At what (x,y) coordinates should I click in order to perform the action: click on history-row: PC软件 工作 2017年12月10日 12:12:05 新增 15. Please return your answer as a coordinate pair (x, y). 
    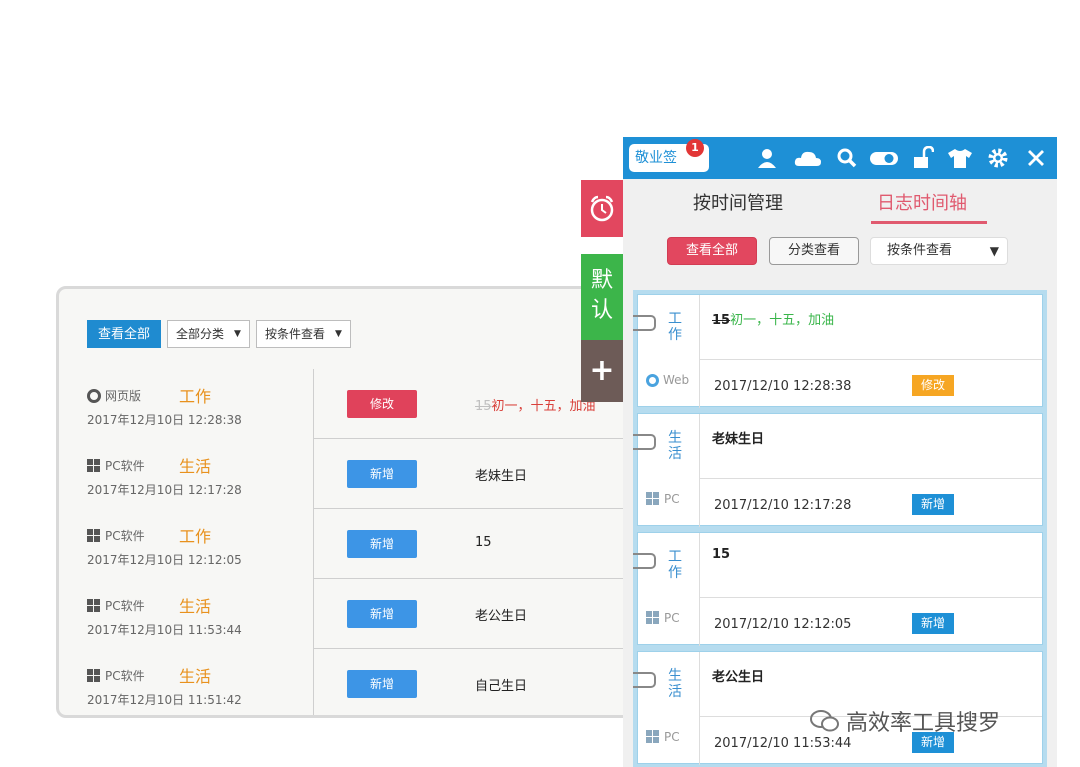
    Looking at the image, I should click on (356, 544).